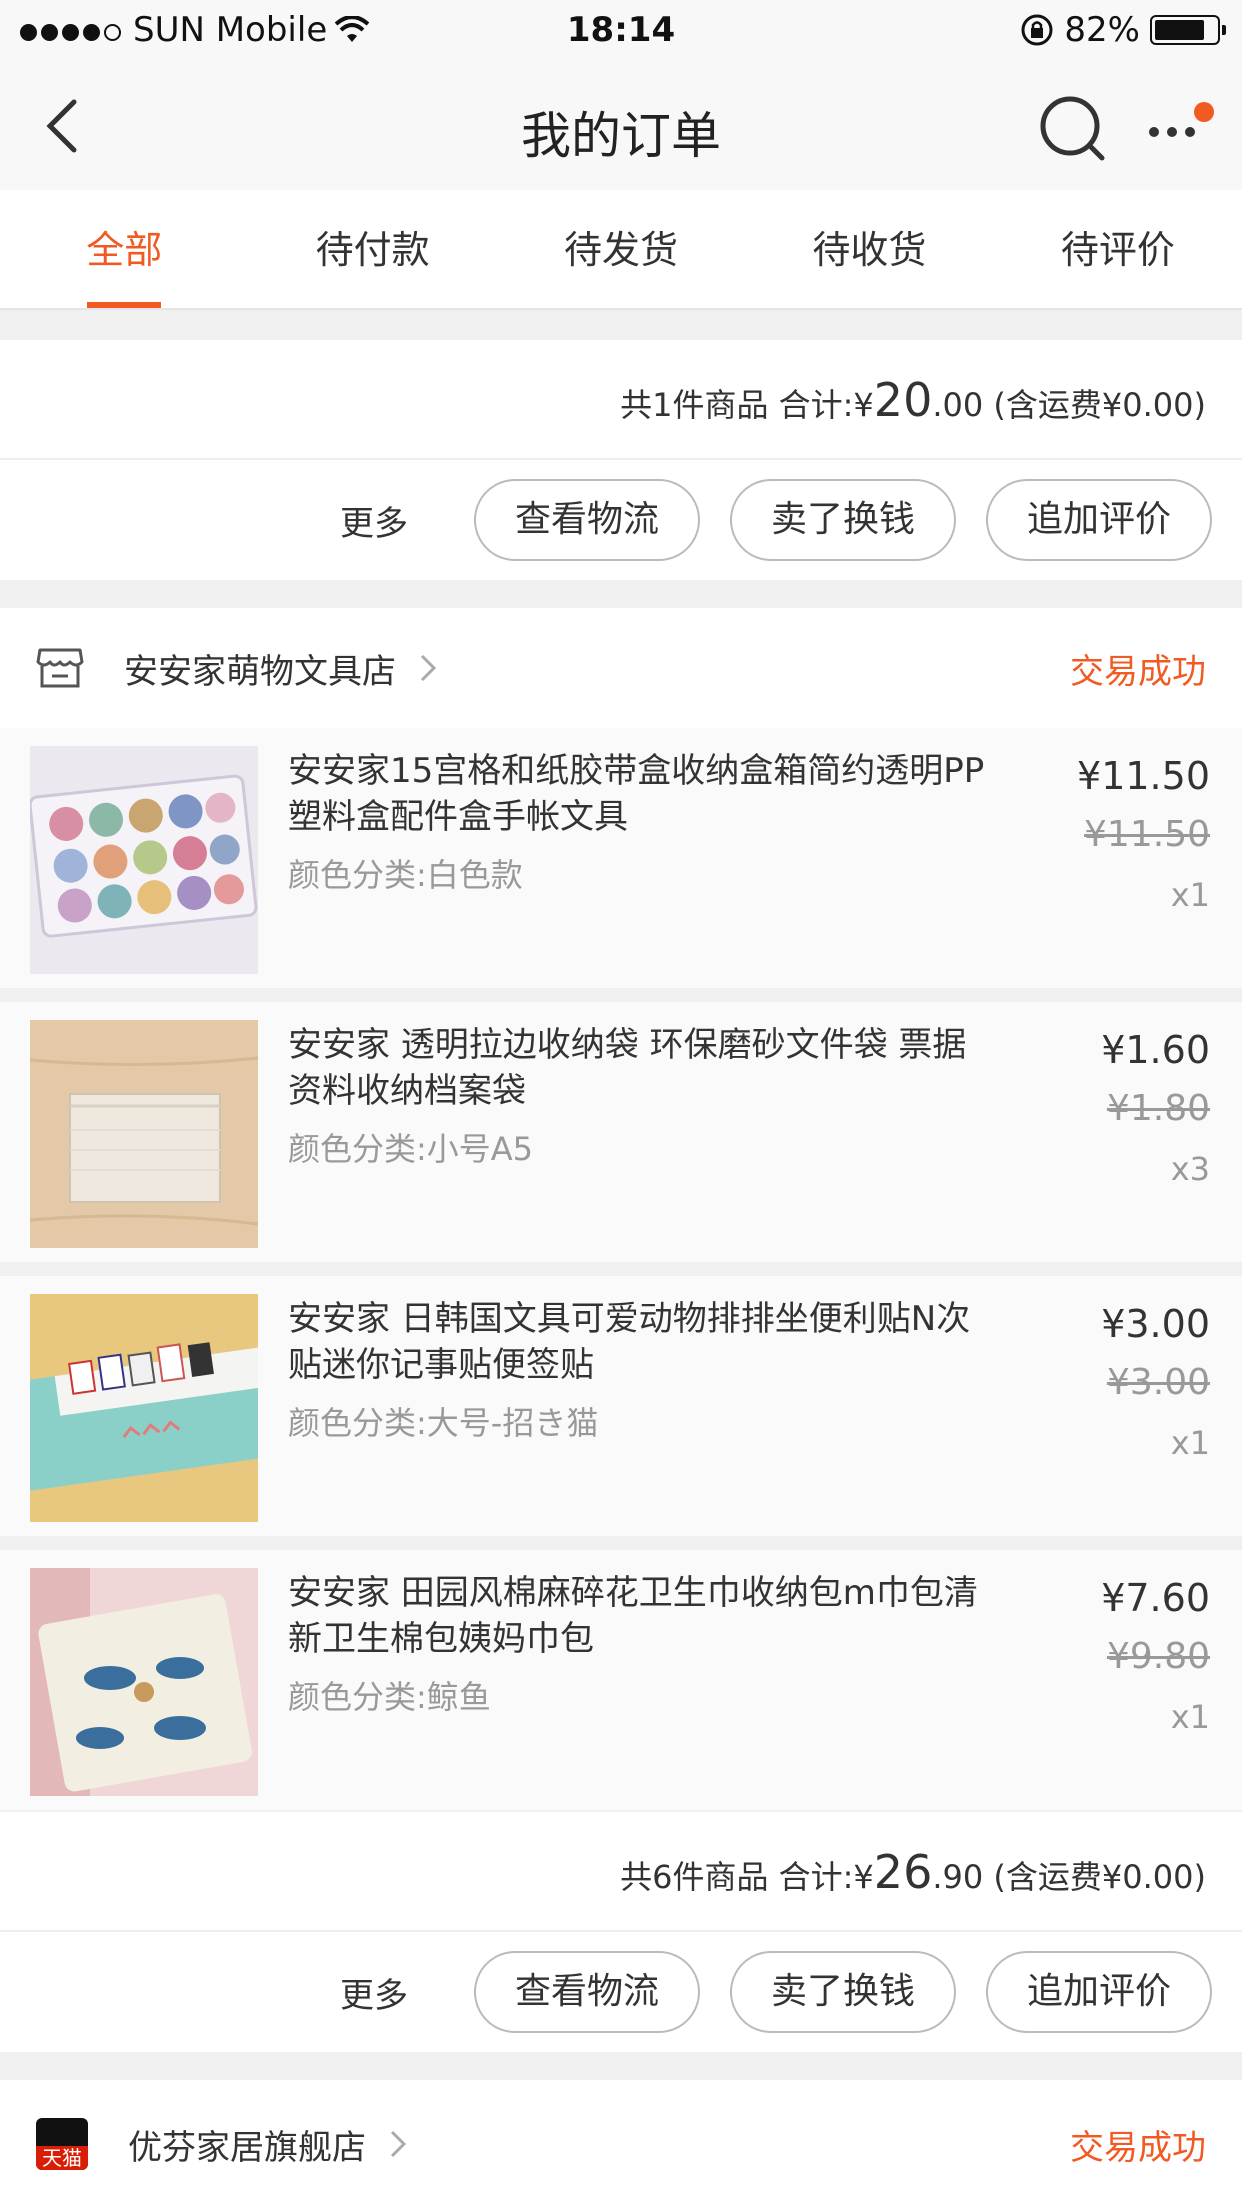  What do you see at coordinates (1099, 520) in the screenshot?
I see `order1-add-review-button: 追加评价` at bounding box center [1099, 520].